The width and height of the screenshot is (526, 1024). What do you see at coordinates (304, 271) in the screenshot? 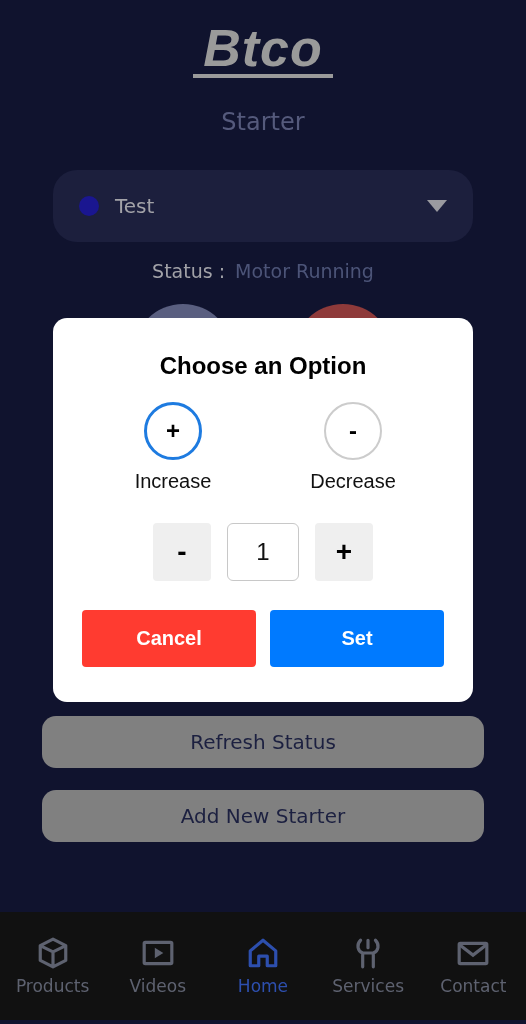
I see `status-value: Motor Running` at bounding box center [304, 271].